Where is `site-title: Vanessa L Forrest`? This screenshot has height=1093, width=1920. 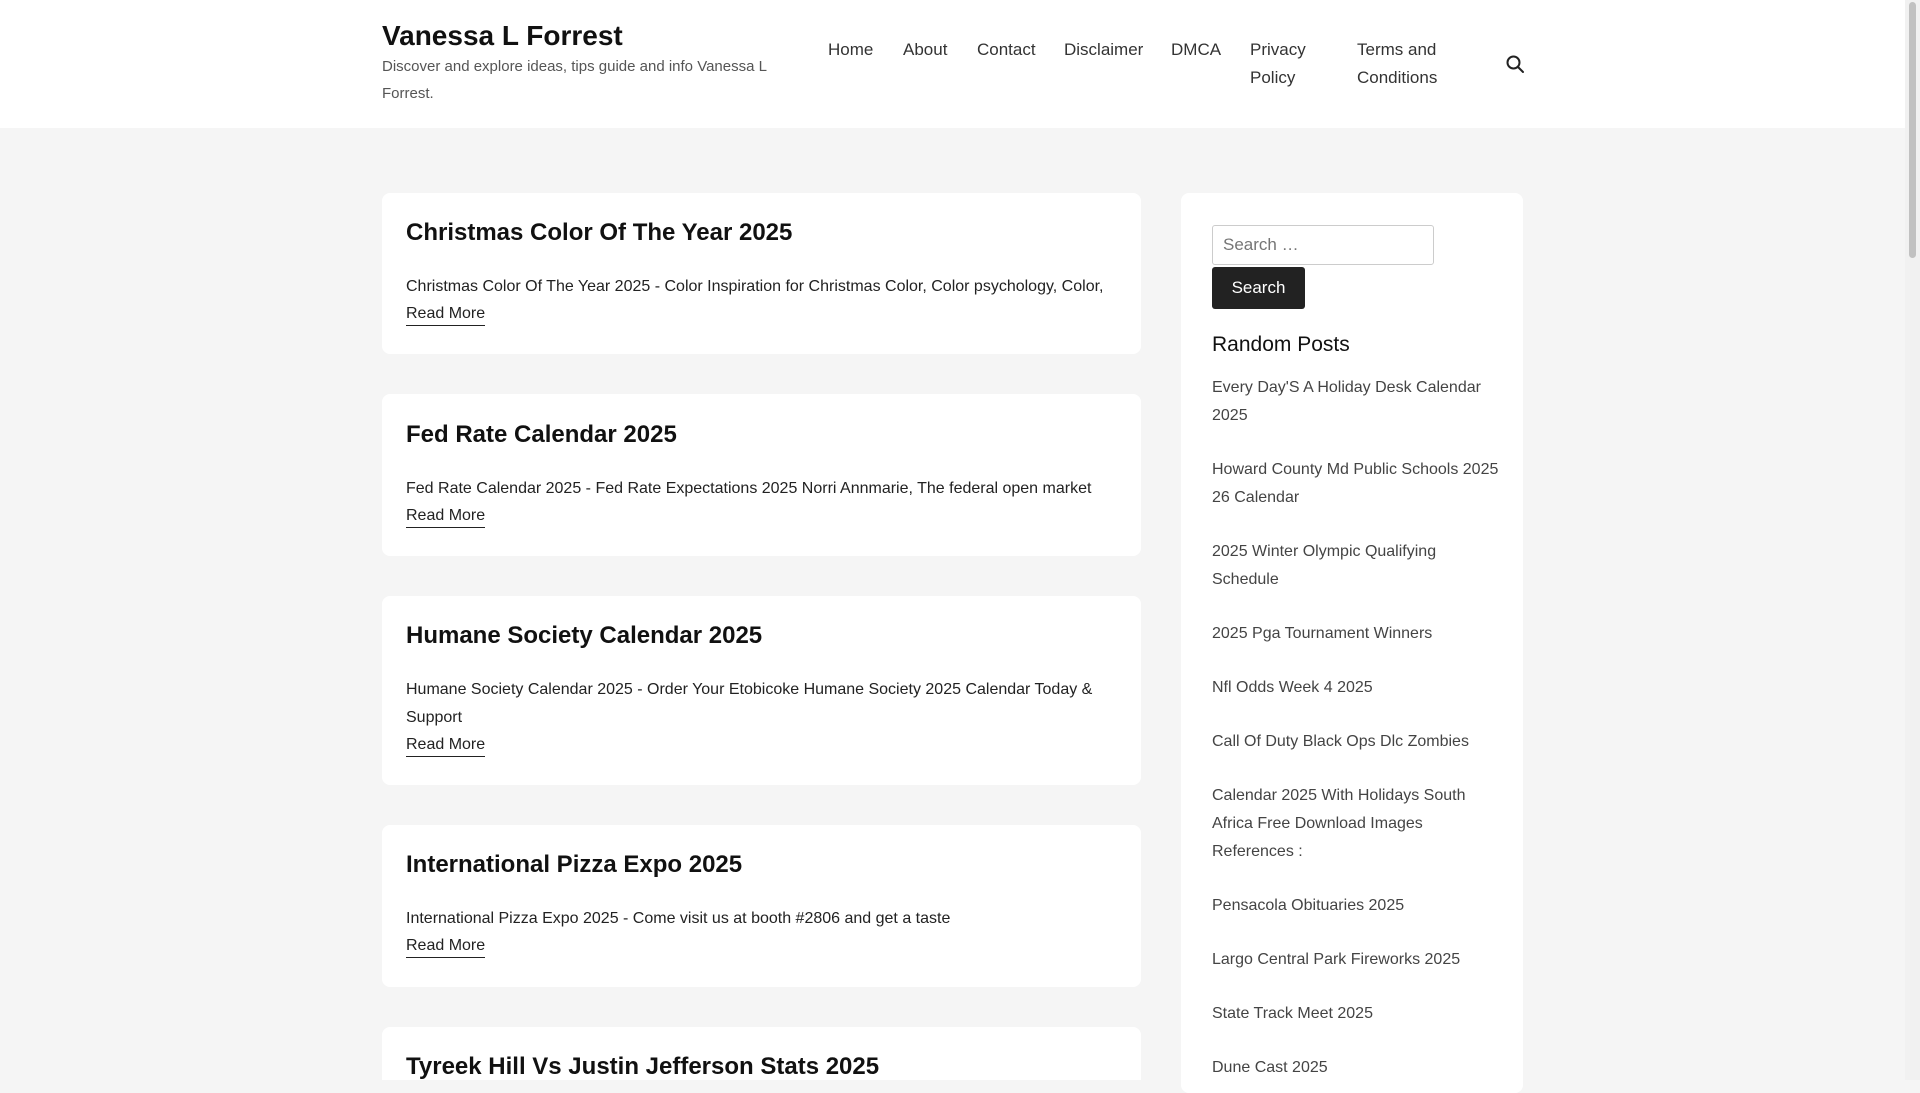 site-title: Vanessa L Forrest is located at coordinates (502, 36).